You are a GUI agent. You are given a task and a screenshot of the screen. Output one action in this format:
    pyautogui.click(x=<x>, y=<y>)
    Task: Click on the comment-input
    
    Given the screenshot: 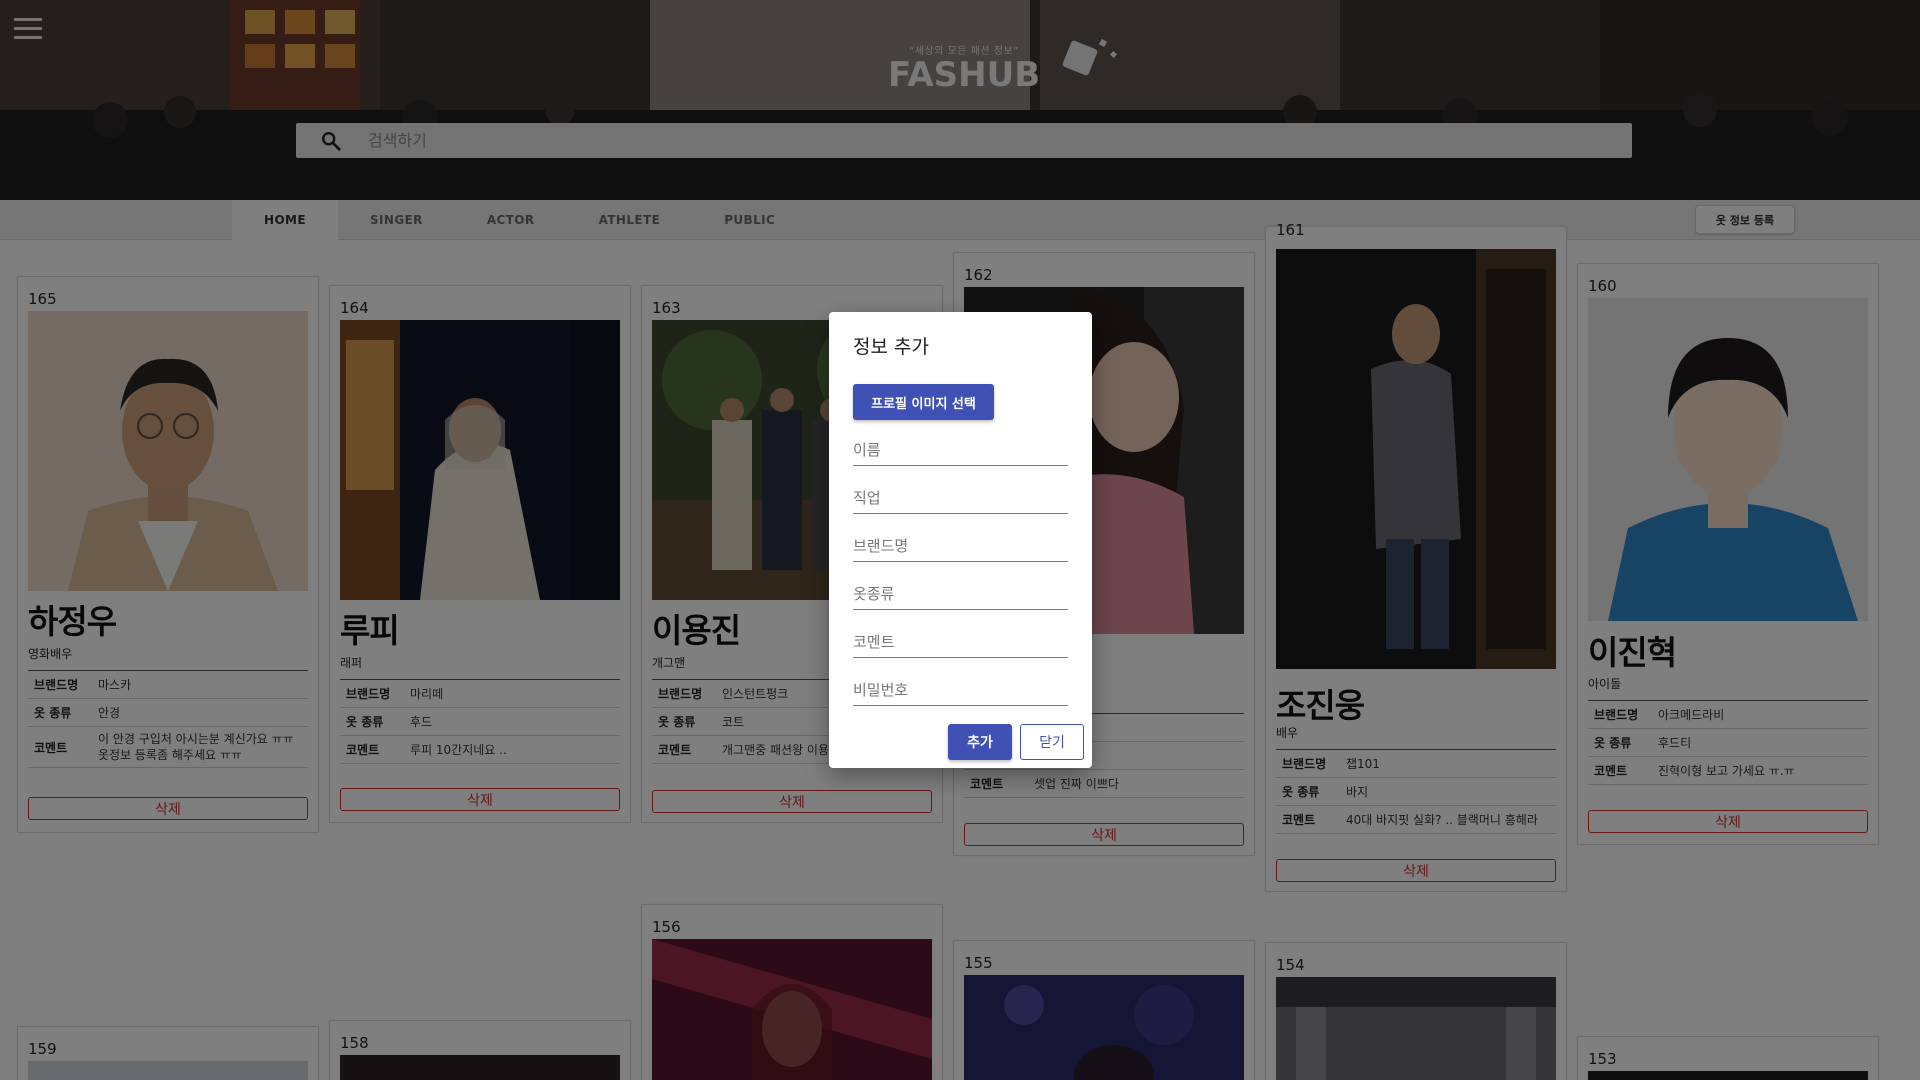 What is the action you would take?
    pyautogui.click(x=960, y=642)
    